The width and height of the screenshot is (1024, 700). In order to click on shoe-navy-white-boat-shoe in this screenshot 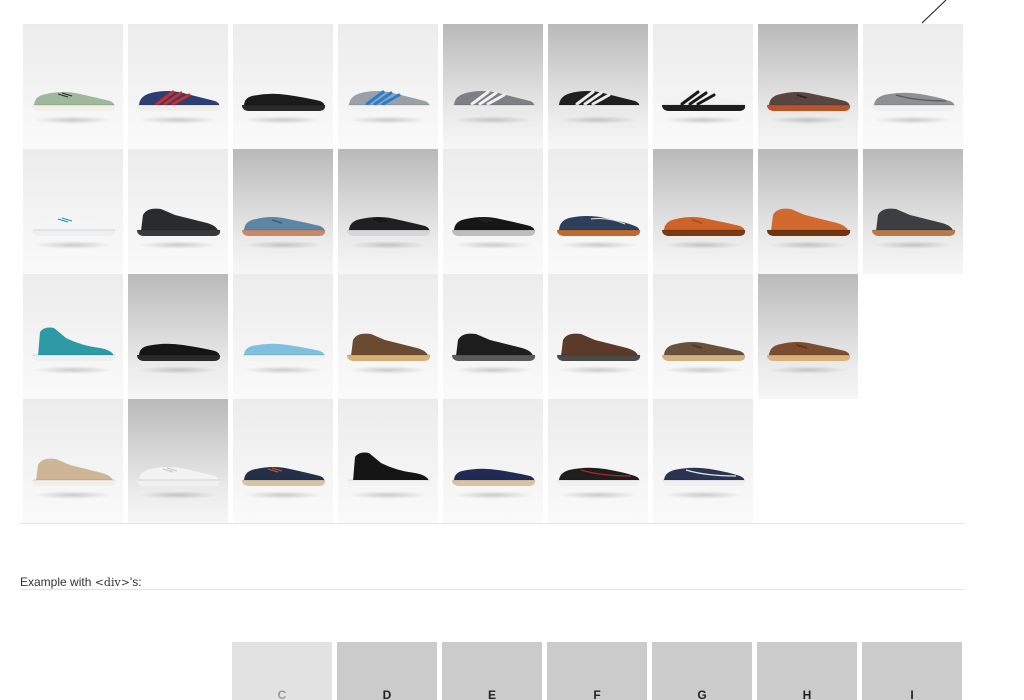, I will do `click(703, 461)`.